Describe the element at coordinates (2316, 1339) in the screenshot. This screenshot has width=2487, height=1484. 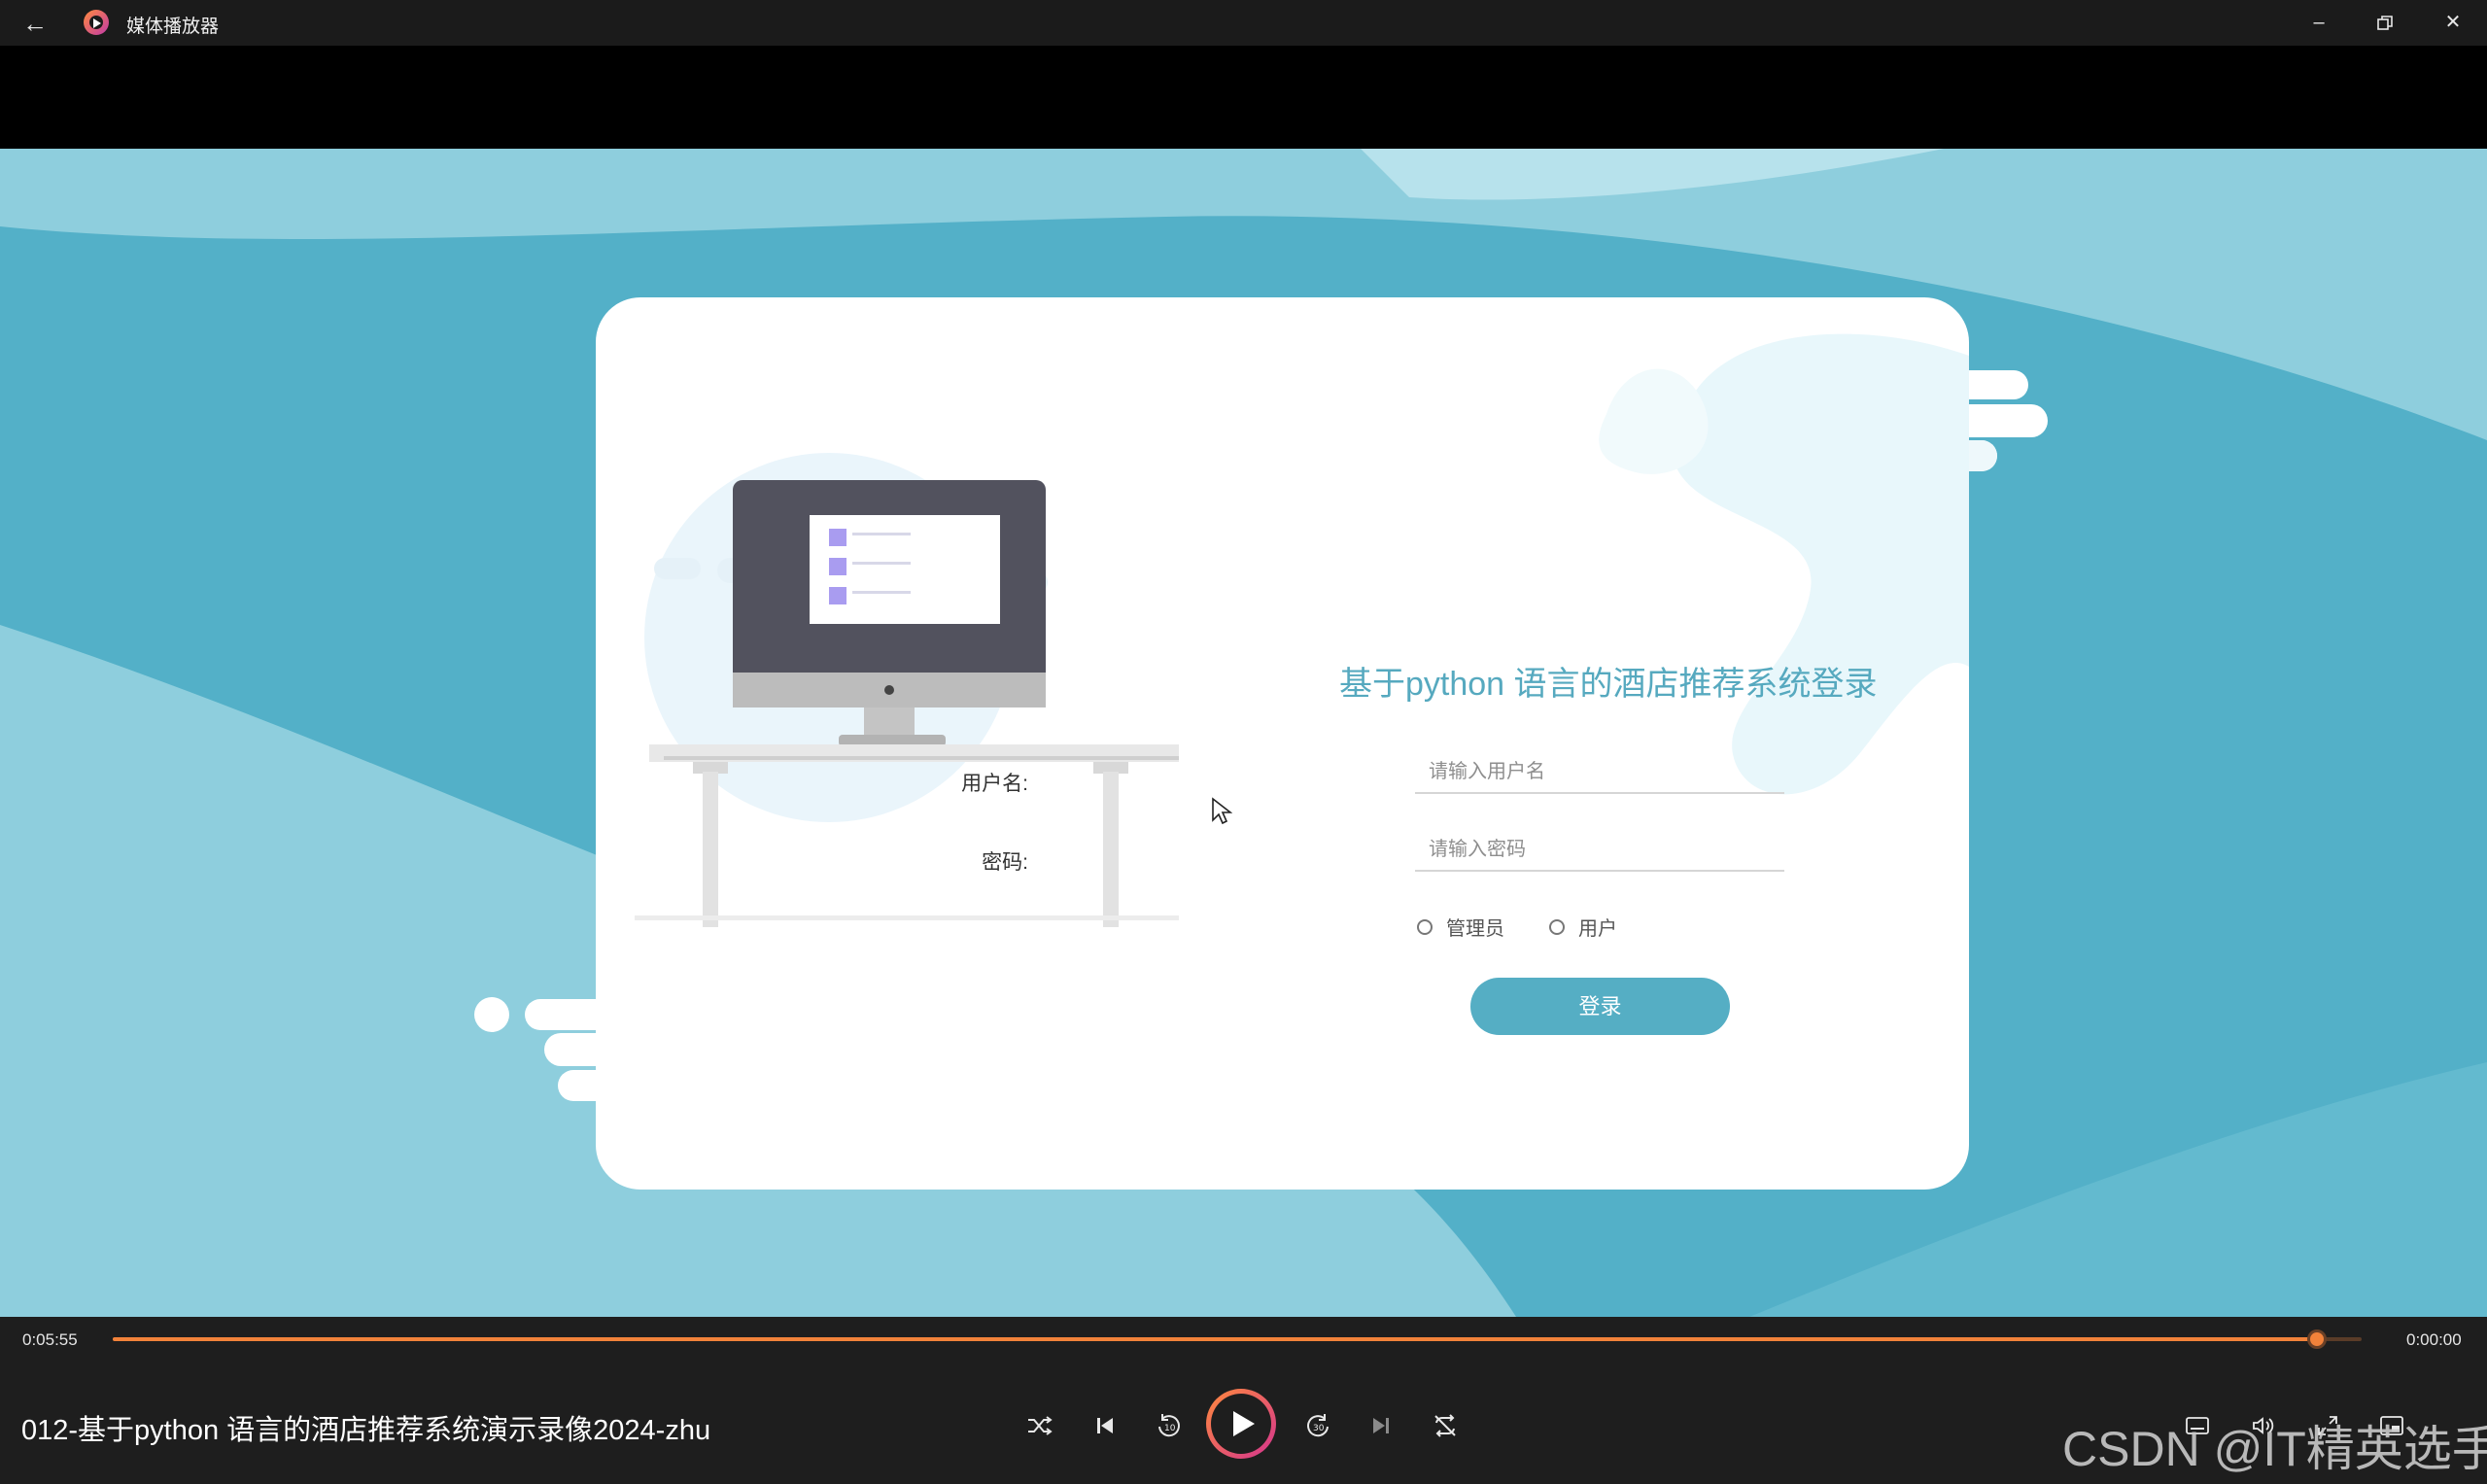
I see `seek-thumb` at that location.